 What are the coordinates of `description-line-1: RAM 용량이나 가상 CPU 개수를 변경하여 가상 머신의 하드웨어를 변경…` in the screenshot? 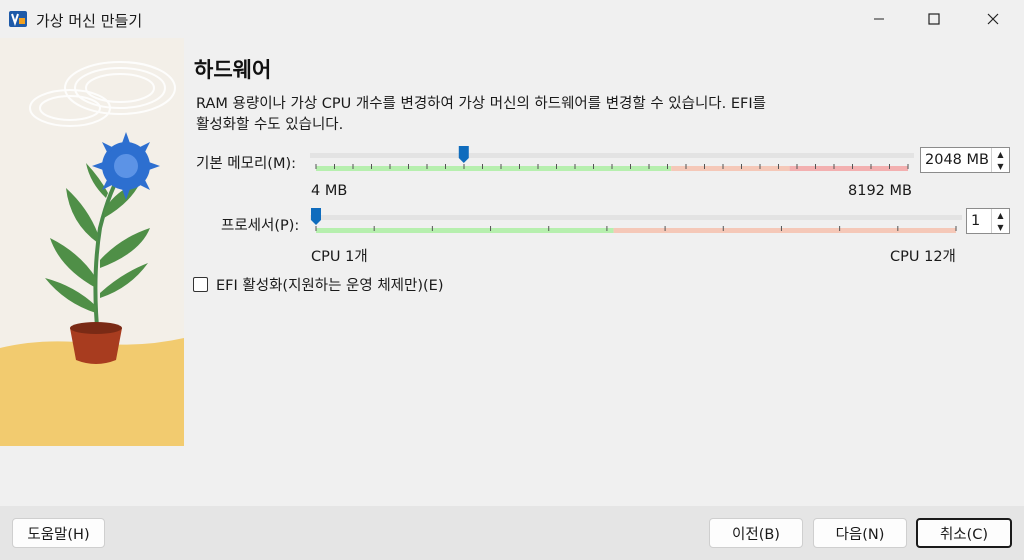 It's located at (481, 104).